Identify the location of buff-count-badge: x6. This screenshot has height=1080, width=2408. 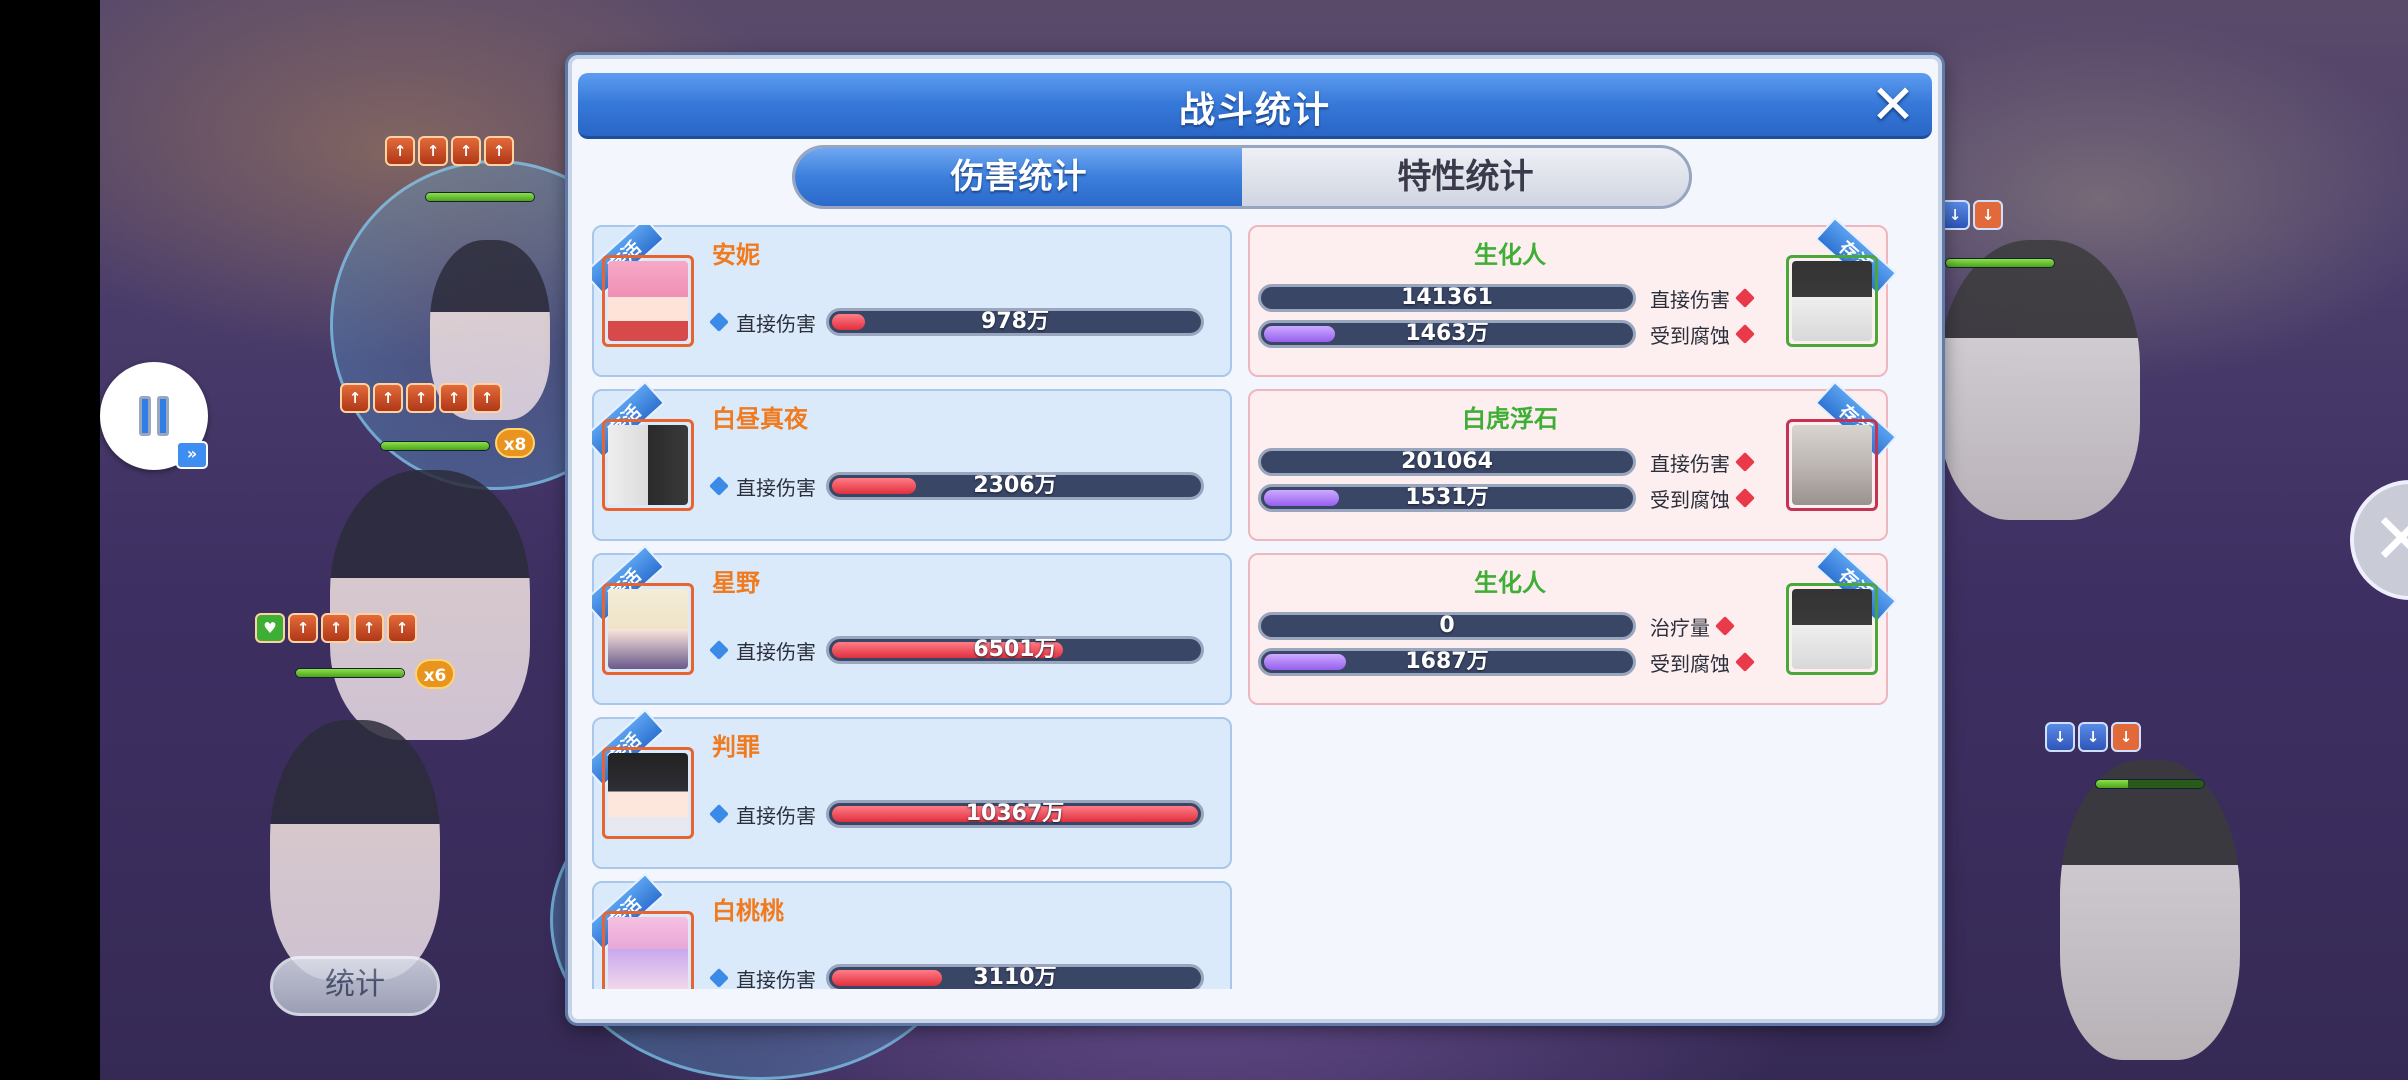
(435, 674).